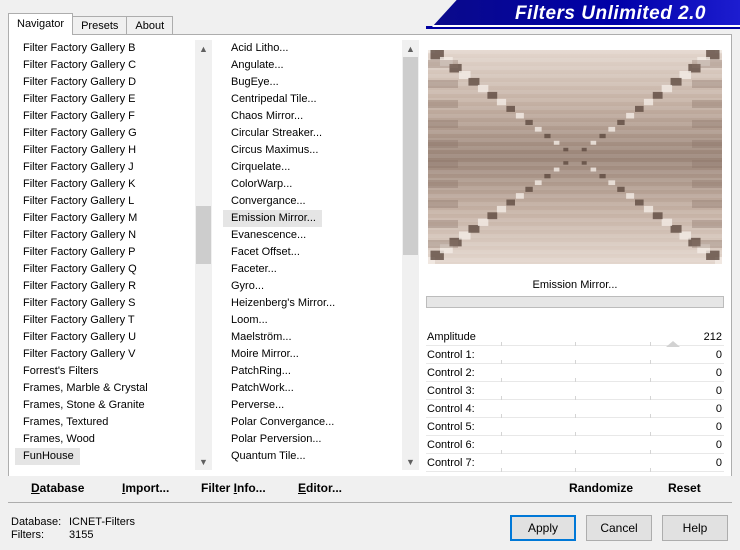 This screenshot has height=550, width=740. I want to click on randomize-button: Randomize, so click(601, 488).